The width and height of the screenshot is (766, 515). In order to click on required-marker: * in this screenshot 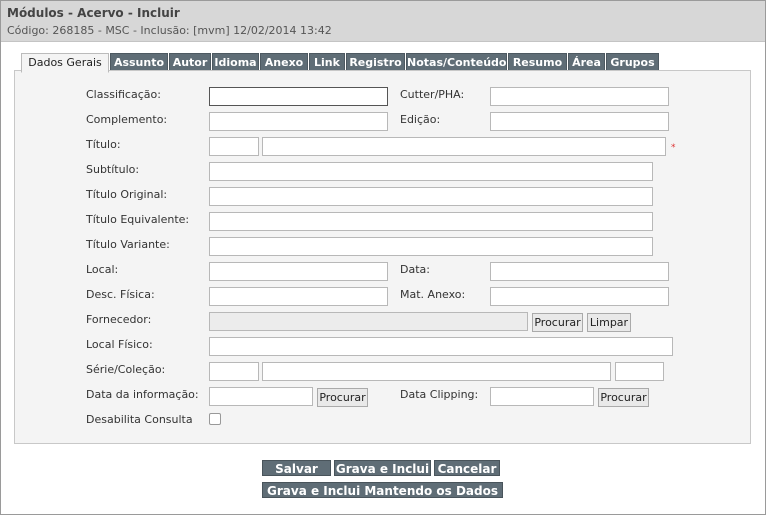, I will do `click(673, 148)`.